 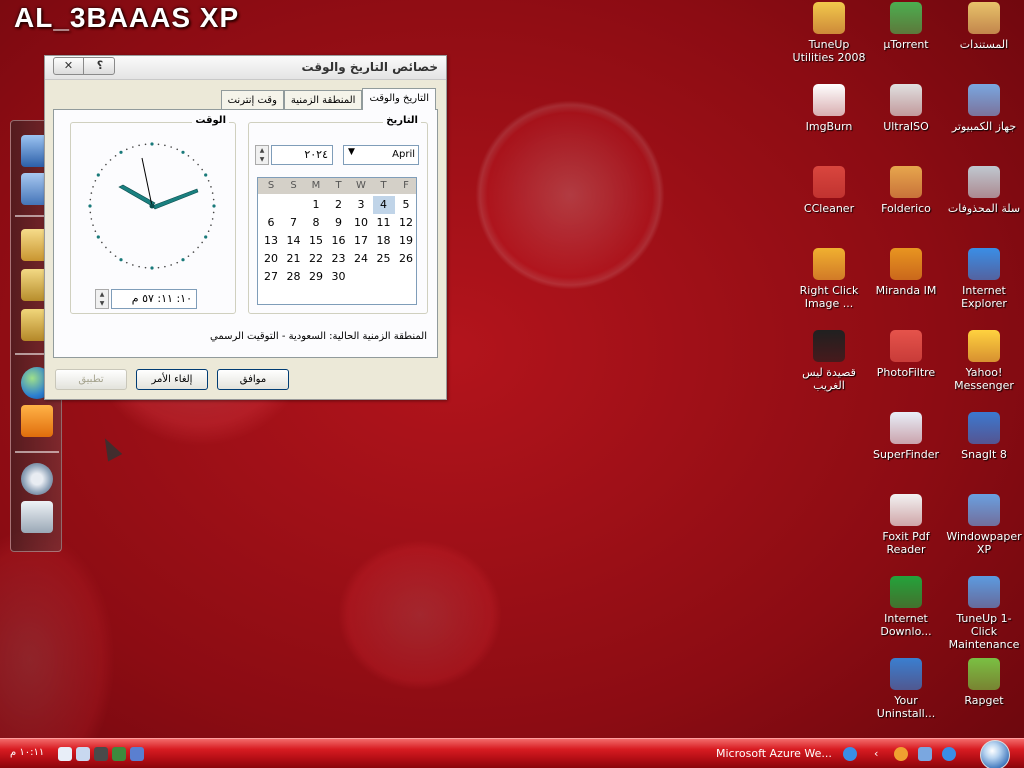 What do you see at coordinates (906, 18) in the screenshot?
I see `utorrent-icon` at bounding box center [906, 18].